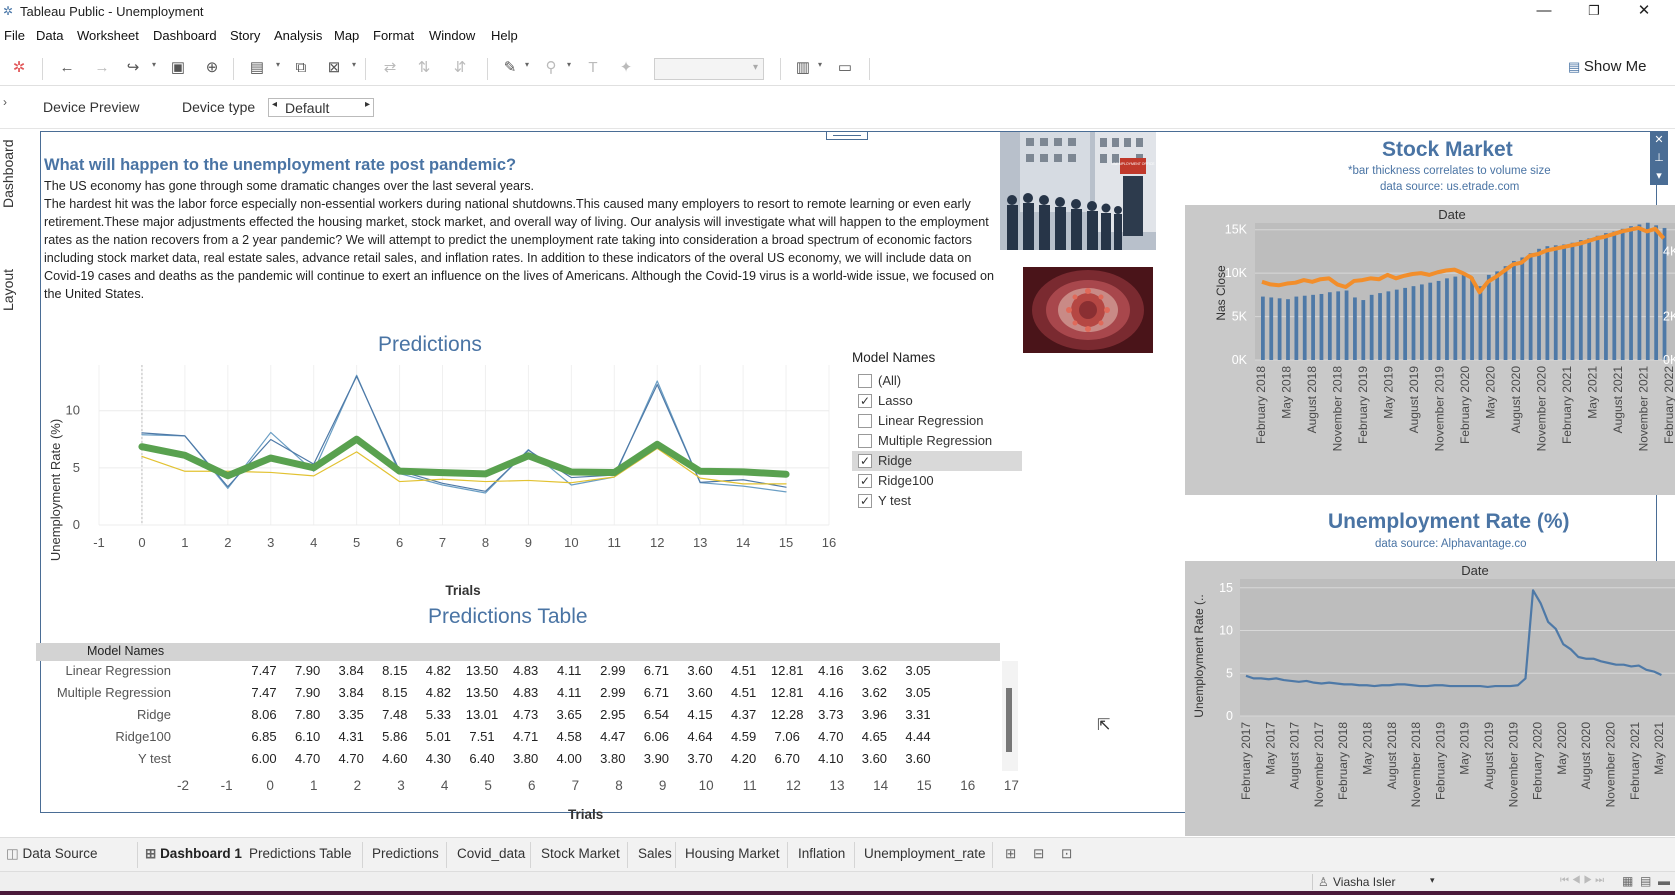 The height and width of the screenshot is (895, 1675). I want to click on legend-item: ✓ Y test, so click(937, 501).